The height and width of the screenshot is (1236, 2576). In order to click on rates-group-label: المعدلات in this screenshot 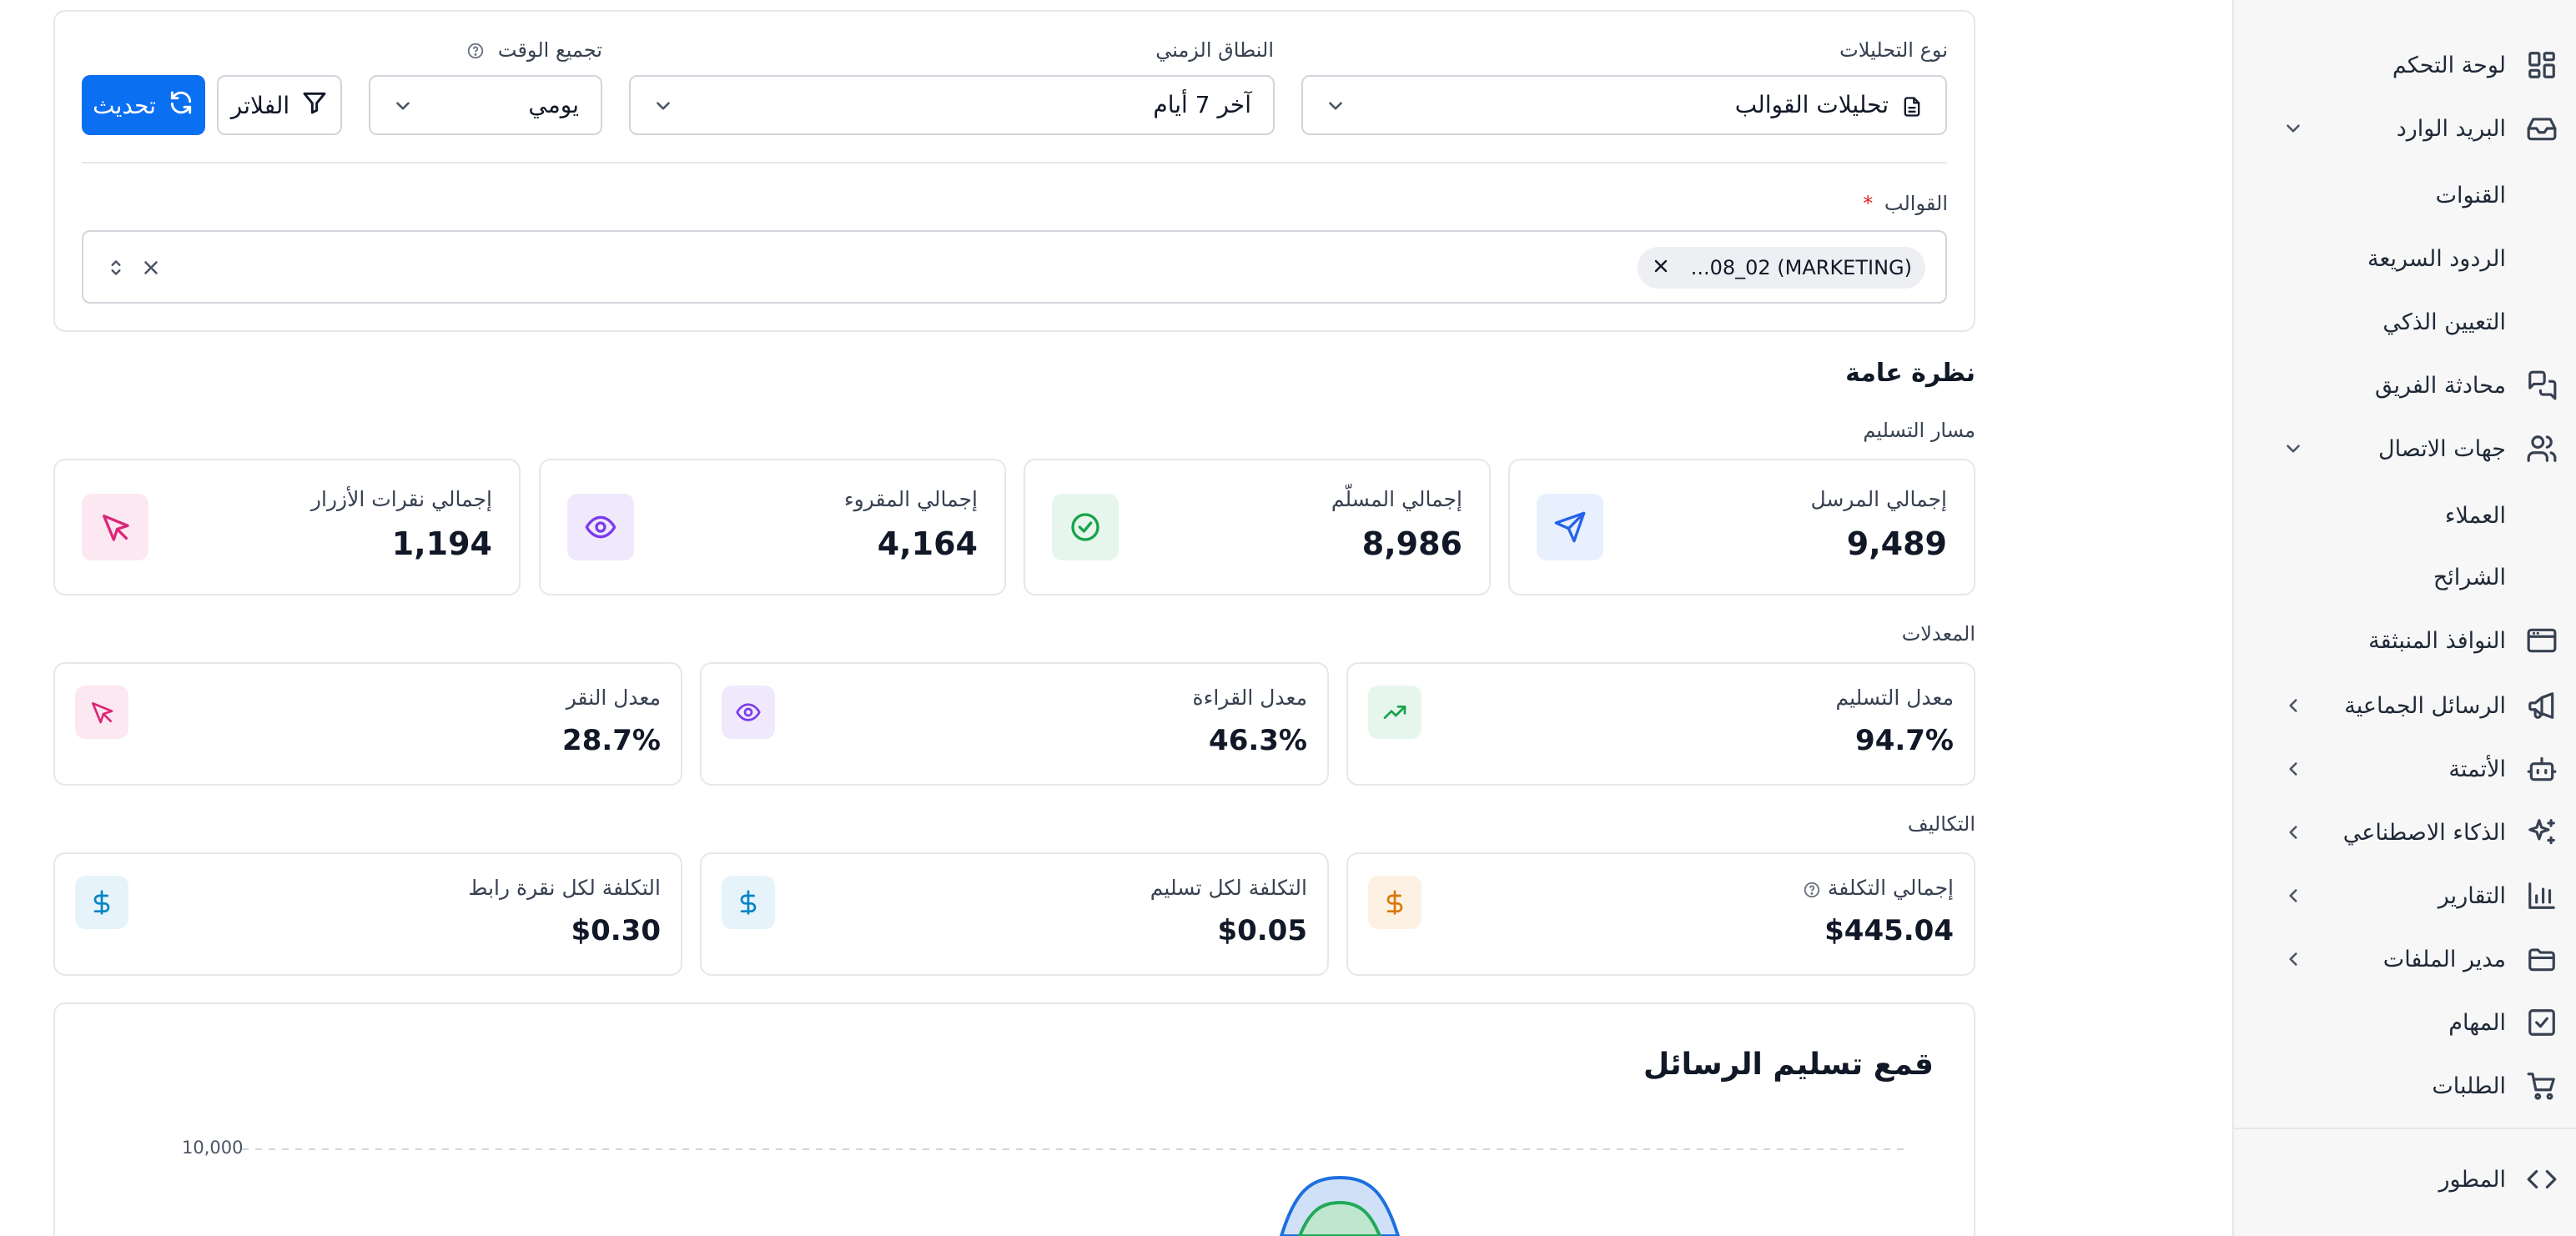, I will do `click(1938, 634)`.